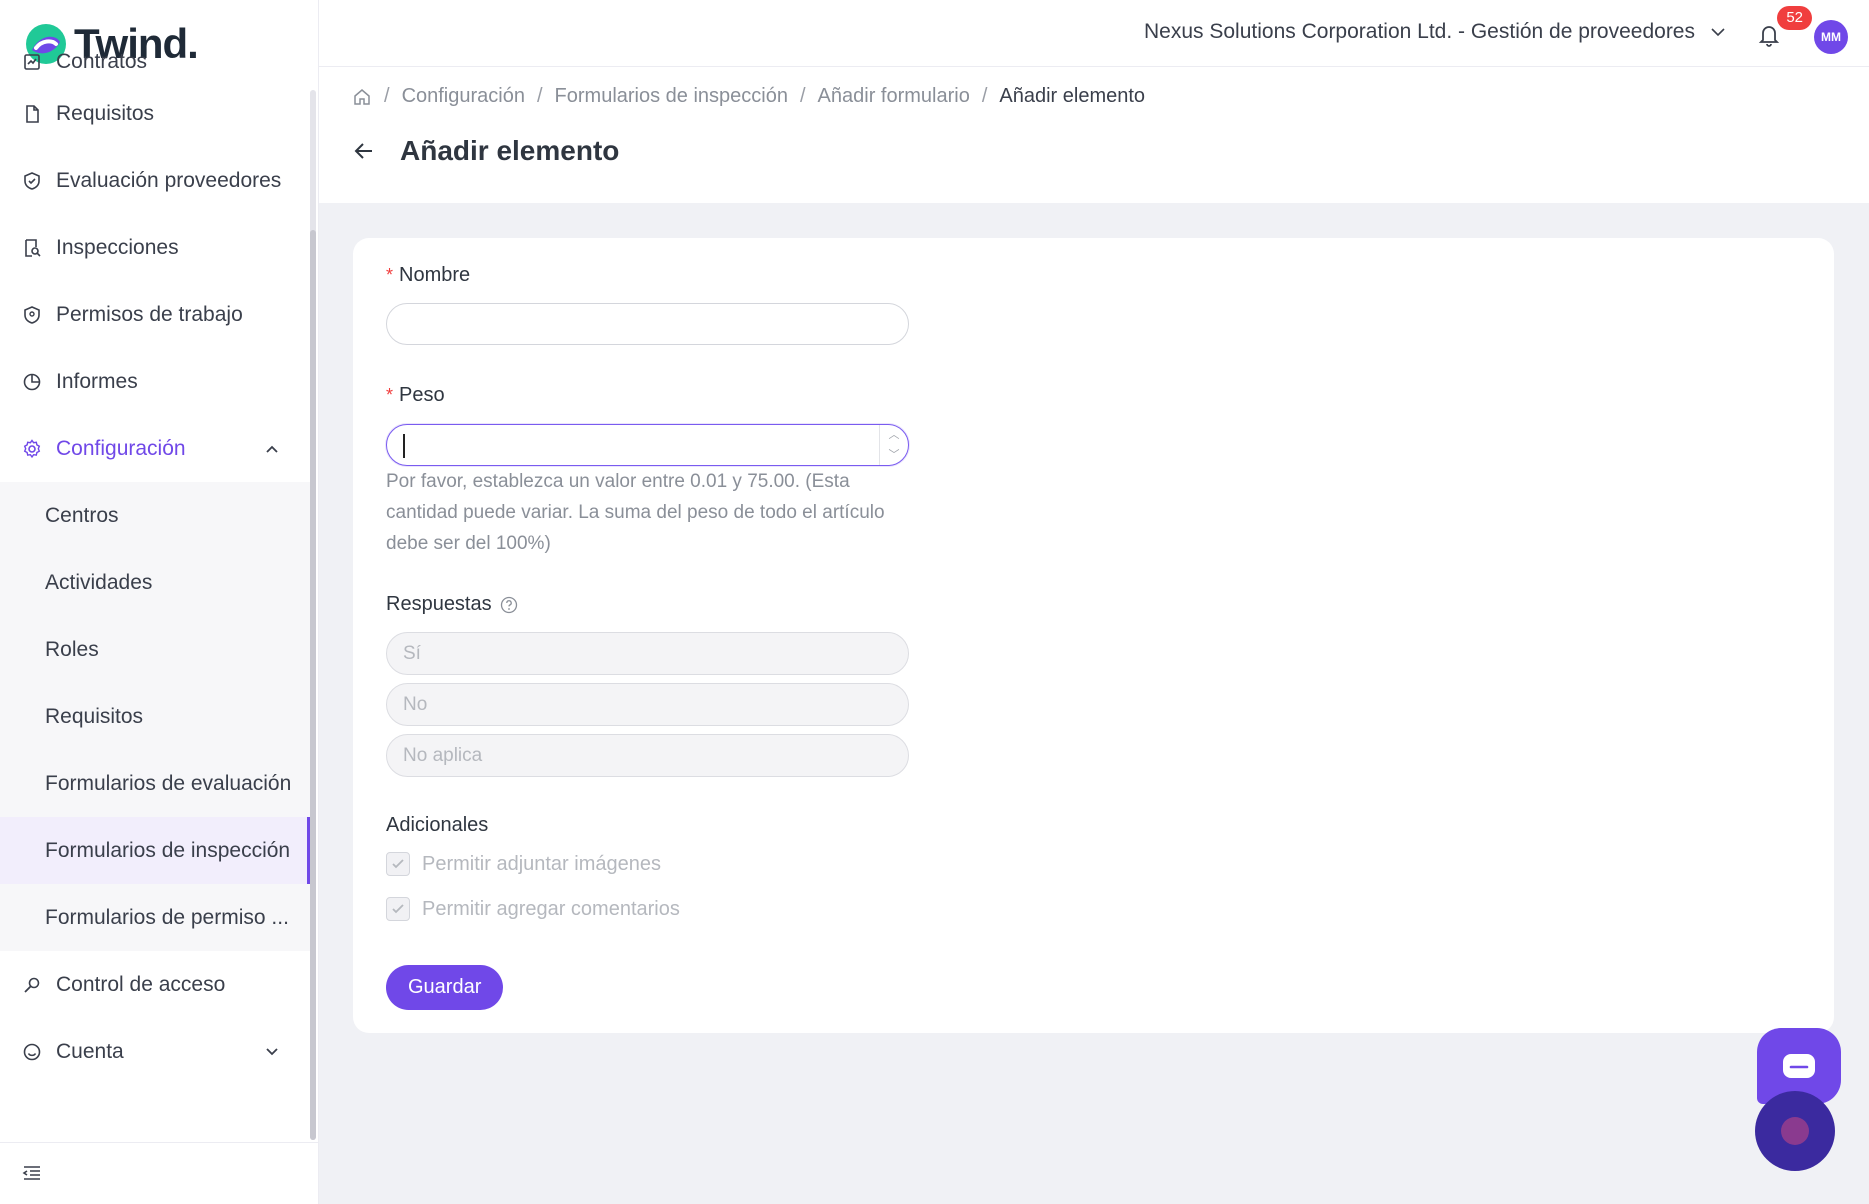 The width and height of the screenshot is (1869, 1204). Describe the element at coordinates (32, 62) in the screenshot. I see `contract-icon` at that location.